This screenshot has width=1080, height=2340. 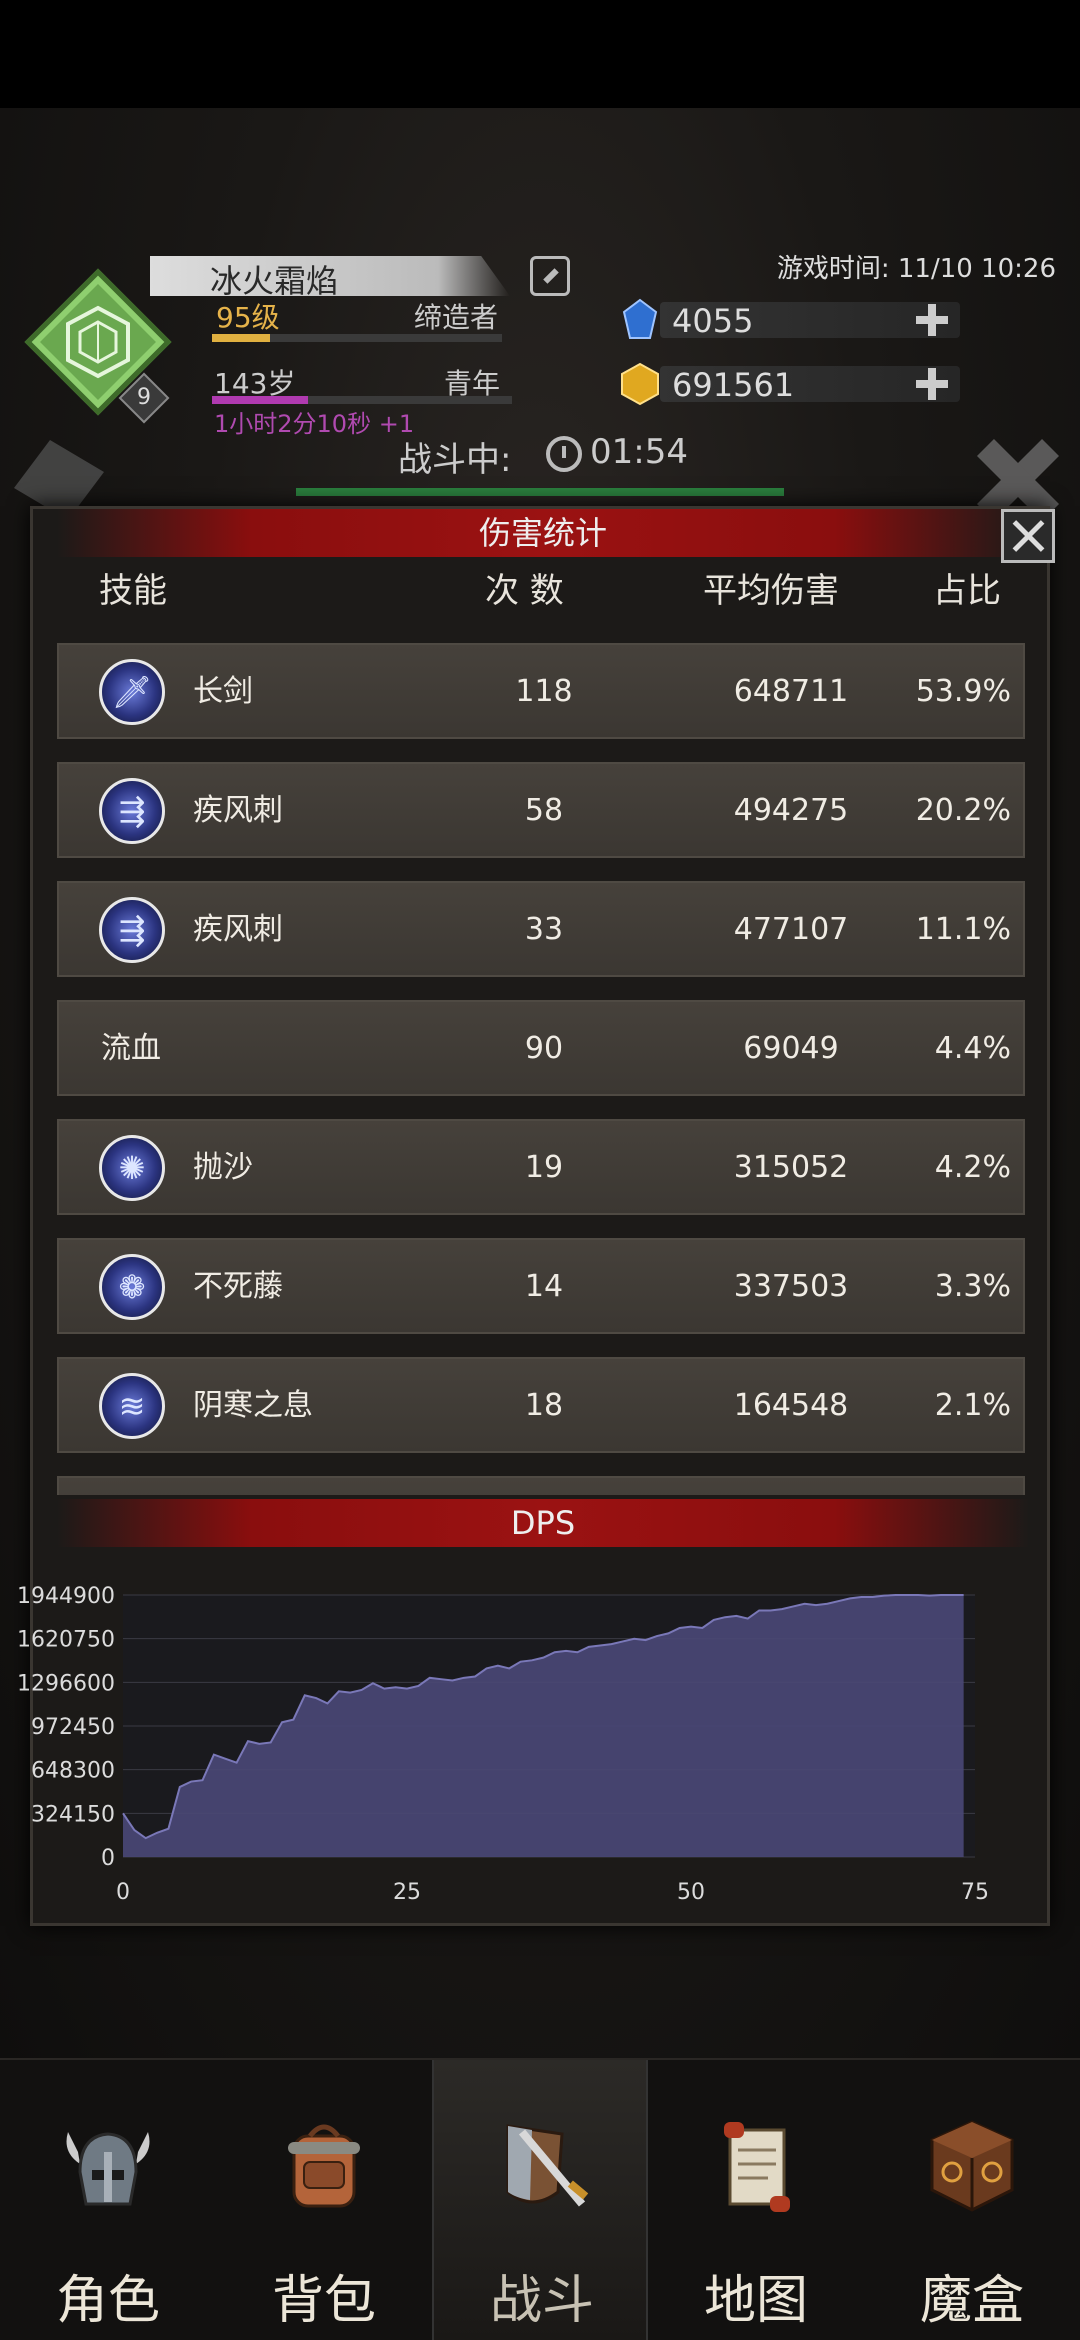 I want to click on helmet-icon, so click(x=108, y=2169).